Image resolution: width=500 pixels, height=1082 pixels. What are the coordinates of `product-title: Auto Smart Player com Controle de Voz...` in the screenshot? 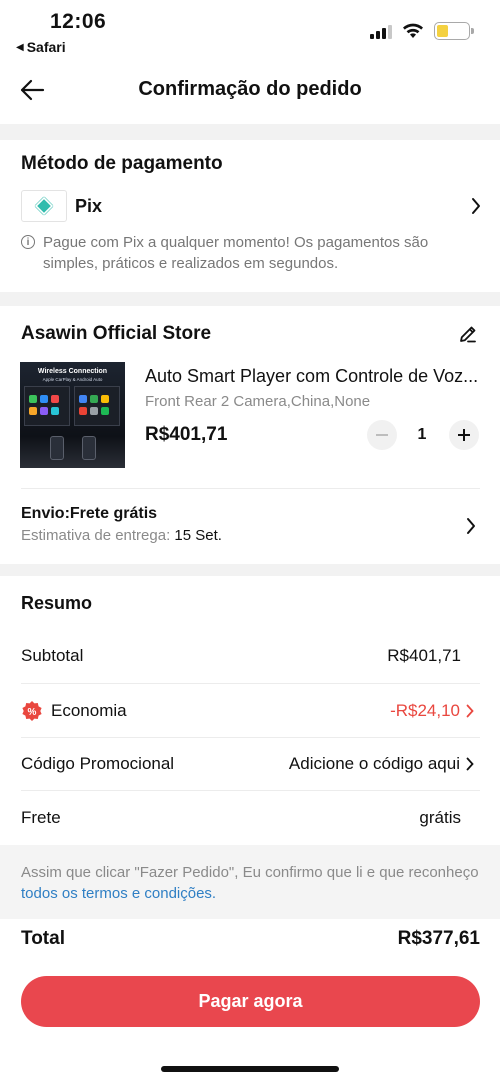 It's located at (314, 376).